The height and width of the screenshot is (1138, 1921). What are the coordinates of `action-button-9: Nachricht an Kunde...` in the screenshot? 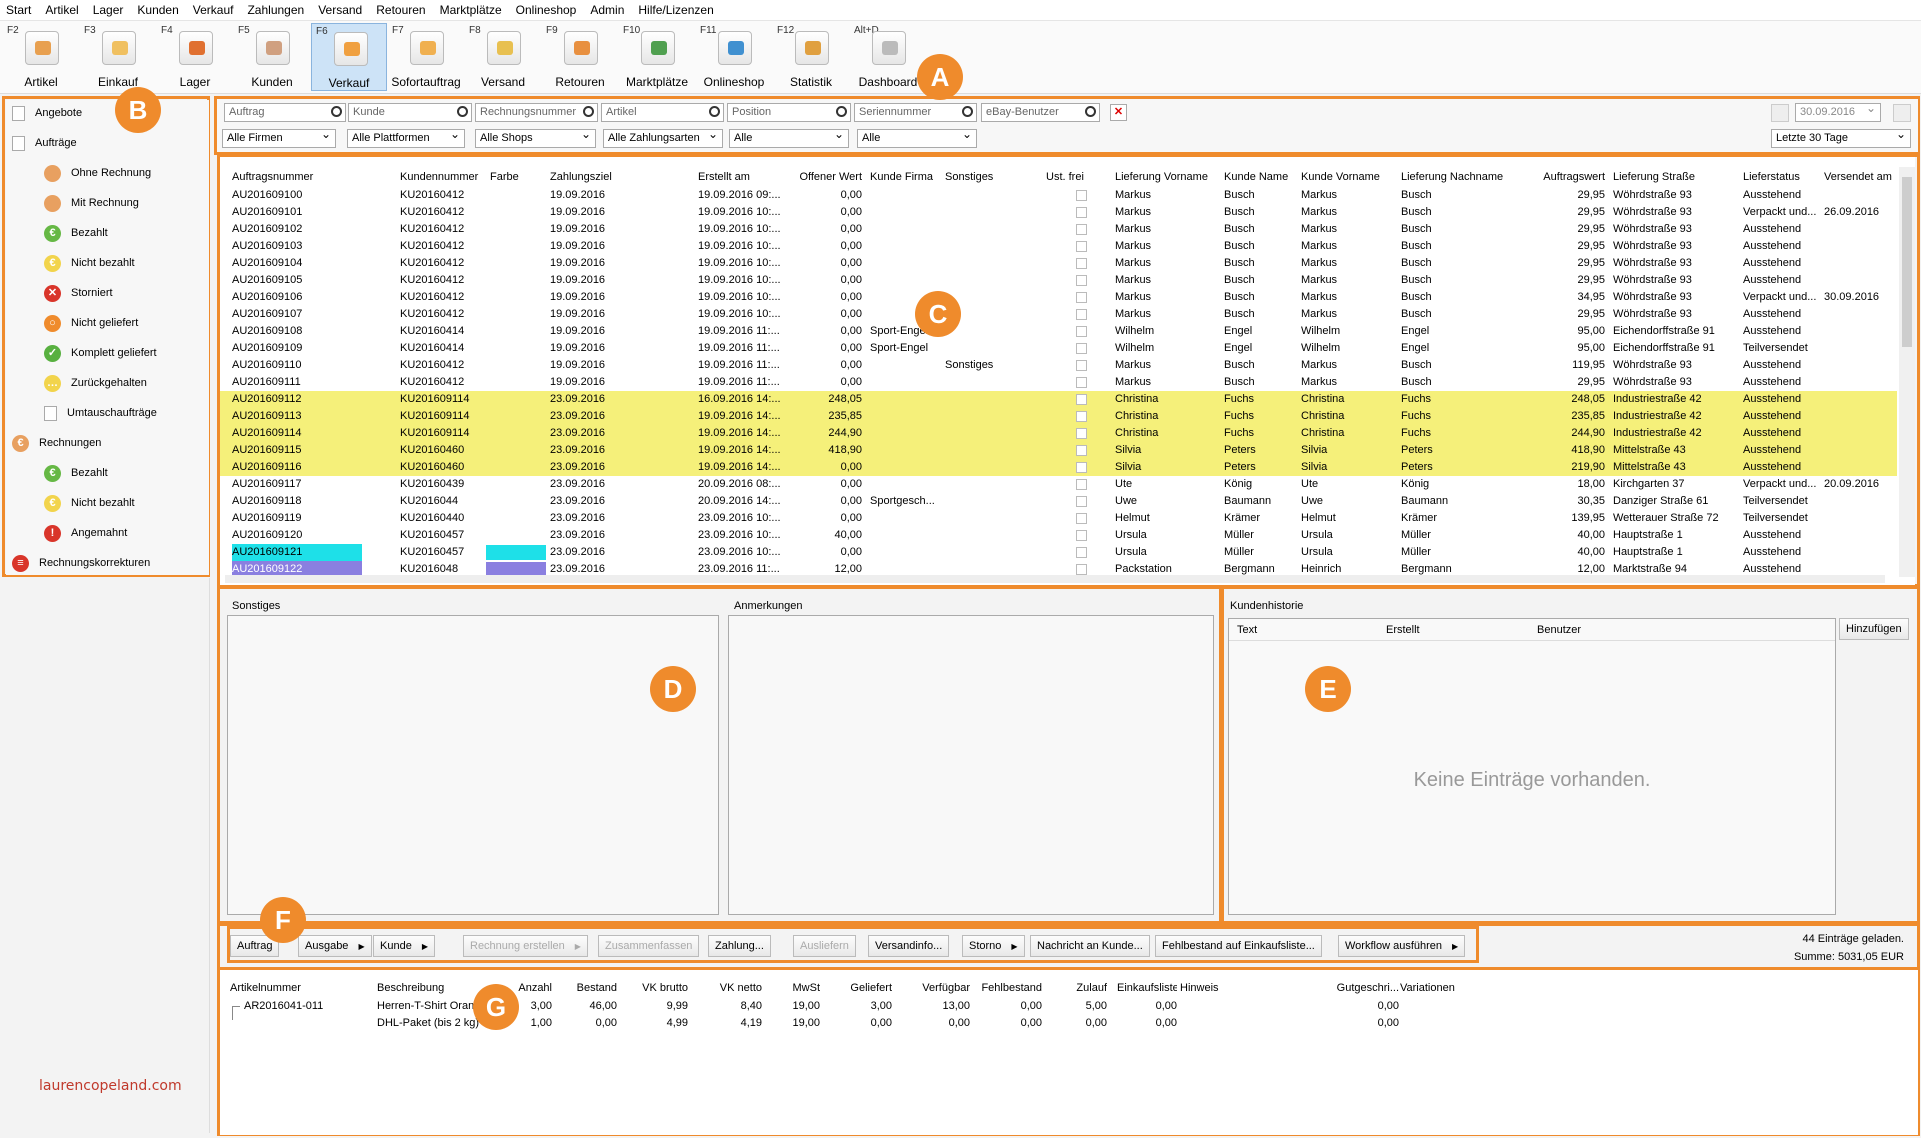 It's located at (1090, 946).